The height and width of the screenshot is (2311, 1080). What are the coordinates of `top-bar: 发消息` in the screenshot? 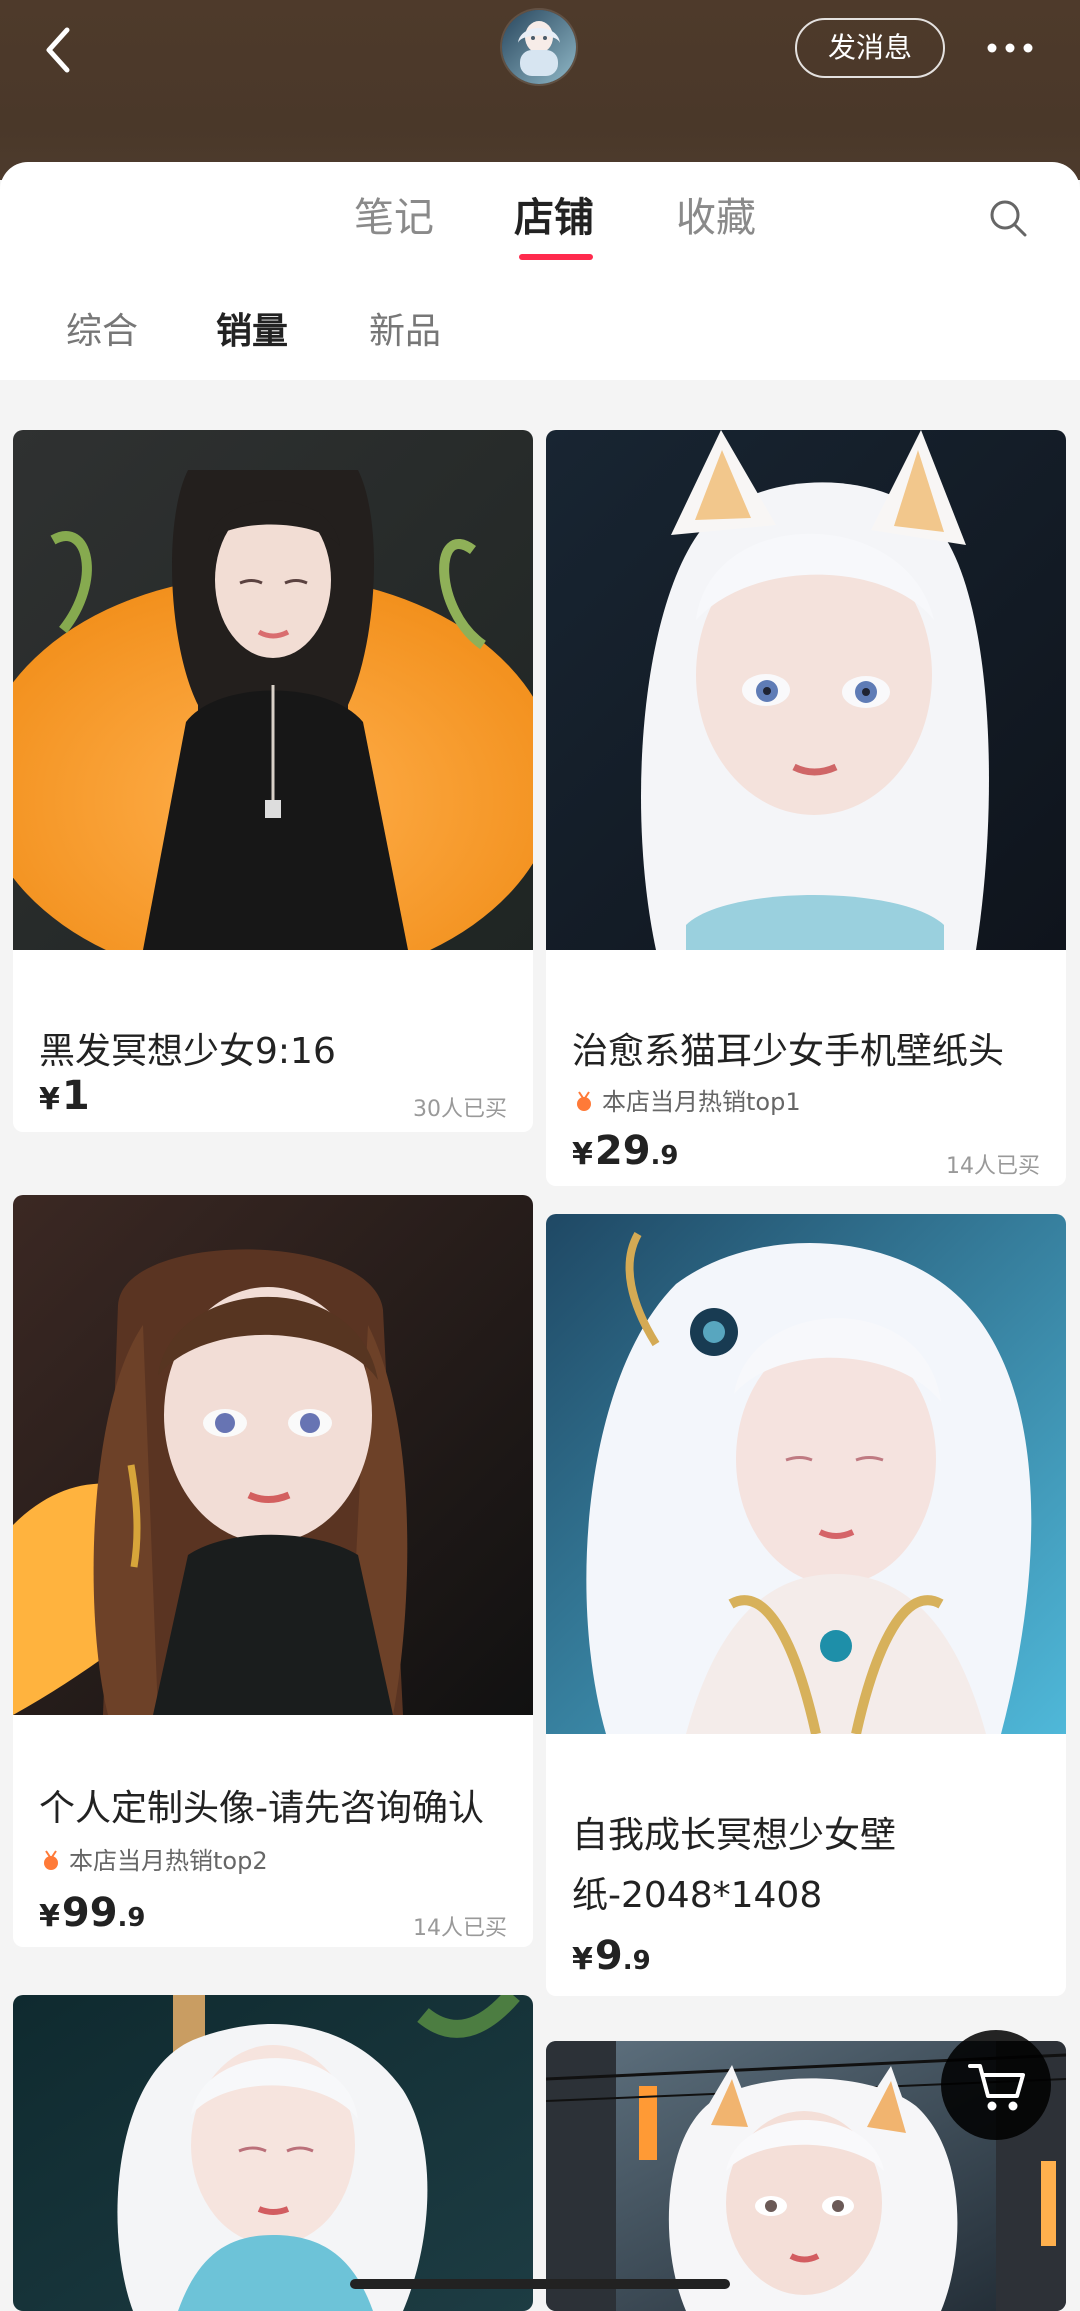 It's located at (540, 90).